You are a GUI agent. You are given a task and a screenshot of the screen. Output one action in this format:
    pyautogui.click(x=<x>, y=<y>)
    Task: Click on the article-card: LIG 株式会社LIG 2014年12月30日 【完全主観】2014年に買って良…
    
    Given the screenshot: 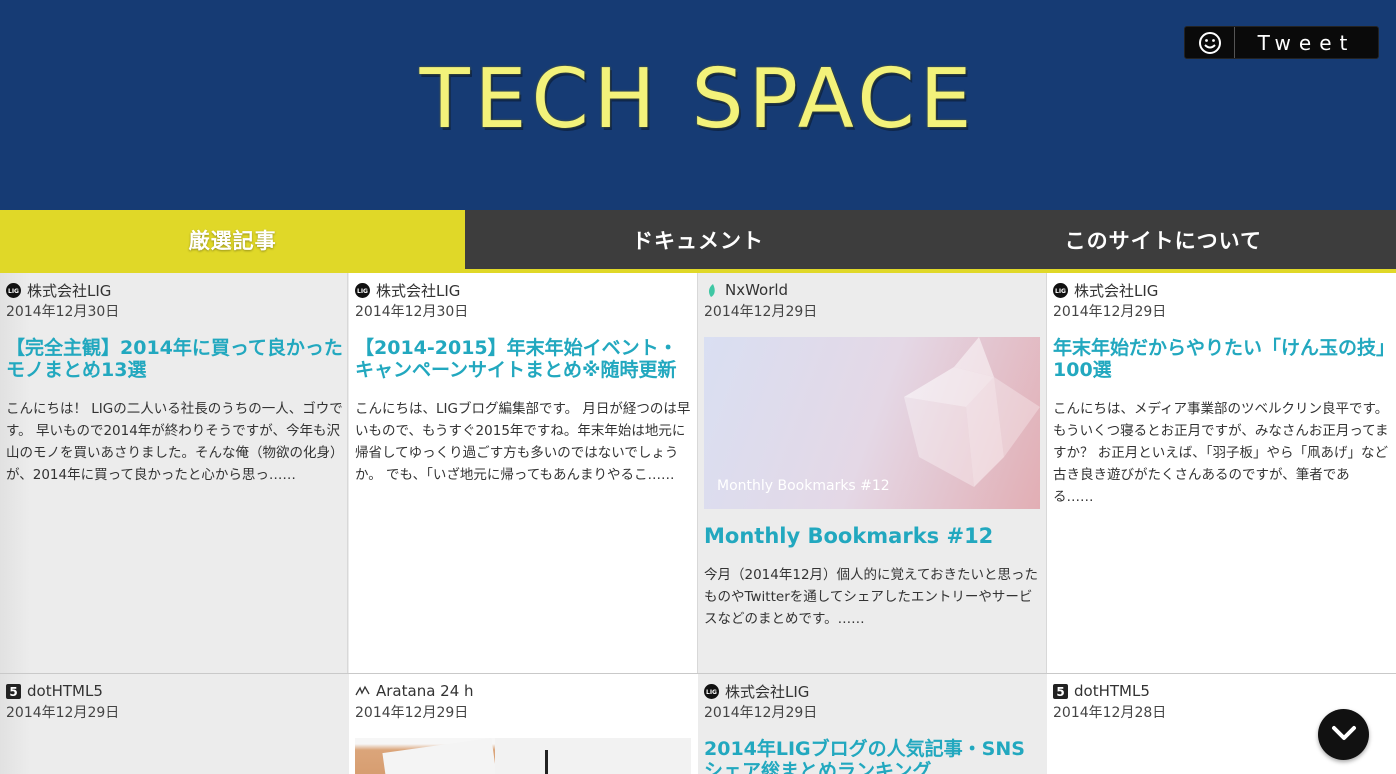 What is the action you would take?
    pyautogui.click(x=174, y=473)
    